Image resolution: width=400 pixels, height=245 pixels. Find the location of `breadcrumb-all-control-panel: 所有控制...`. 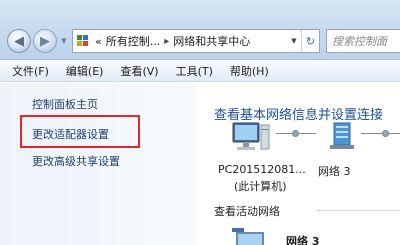

breadcrumb-all-control-panel: 所有控制... is located at coordinates (133, 41).